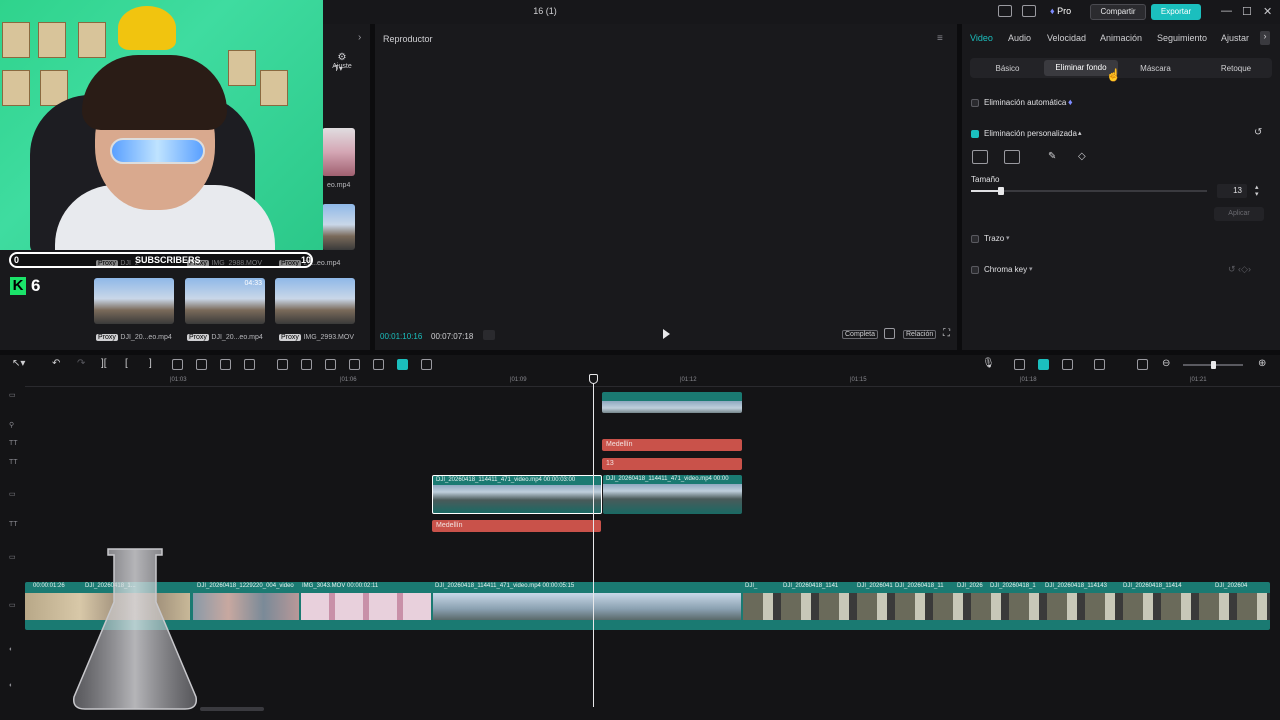 This screenshot has height=720, width=1280. Describe the element at coordinates (1099, 364) in the screenshot. I see `preview-icon` at that location.